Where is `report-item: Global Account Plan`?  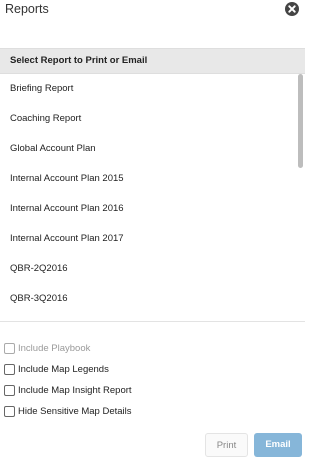 report-item: Global Account Plan is located at coordinates (148, 149).